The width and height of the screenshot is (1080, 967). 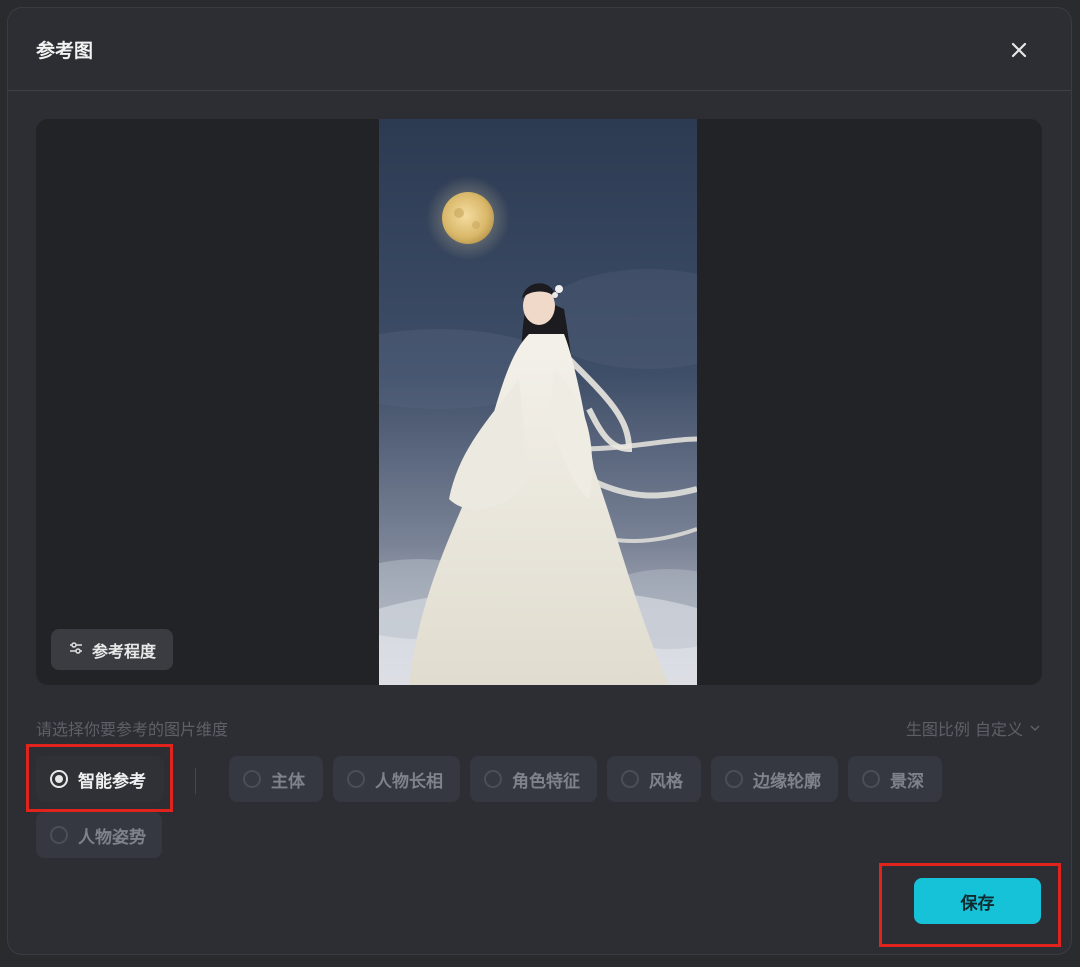 What do you see at coordinates (132, 729) in the screenshot?
I see `dimension-hint: 请选择你要参考的图片维度` at bounding box center [132, 729].